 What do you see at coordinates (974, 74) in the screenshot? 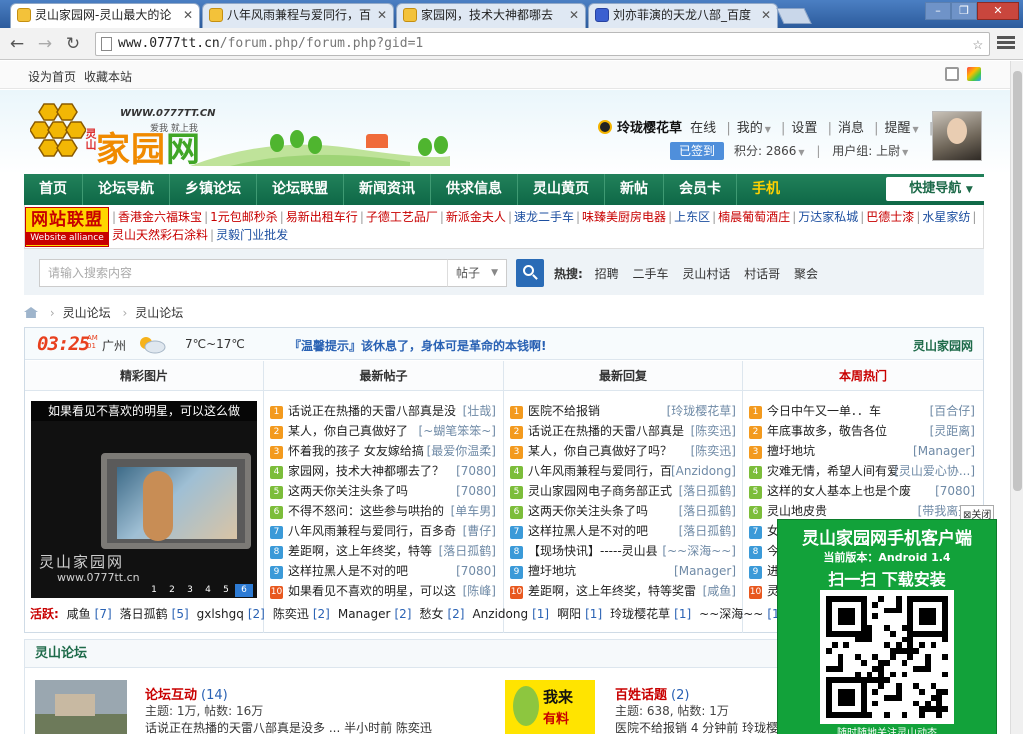
I see `color-theme-icon` at bounding box center [974, 74].